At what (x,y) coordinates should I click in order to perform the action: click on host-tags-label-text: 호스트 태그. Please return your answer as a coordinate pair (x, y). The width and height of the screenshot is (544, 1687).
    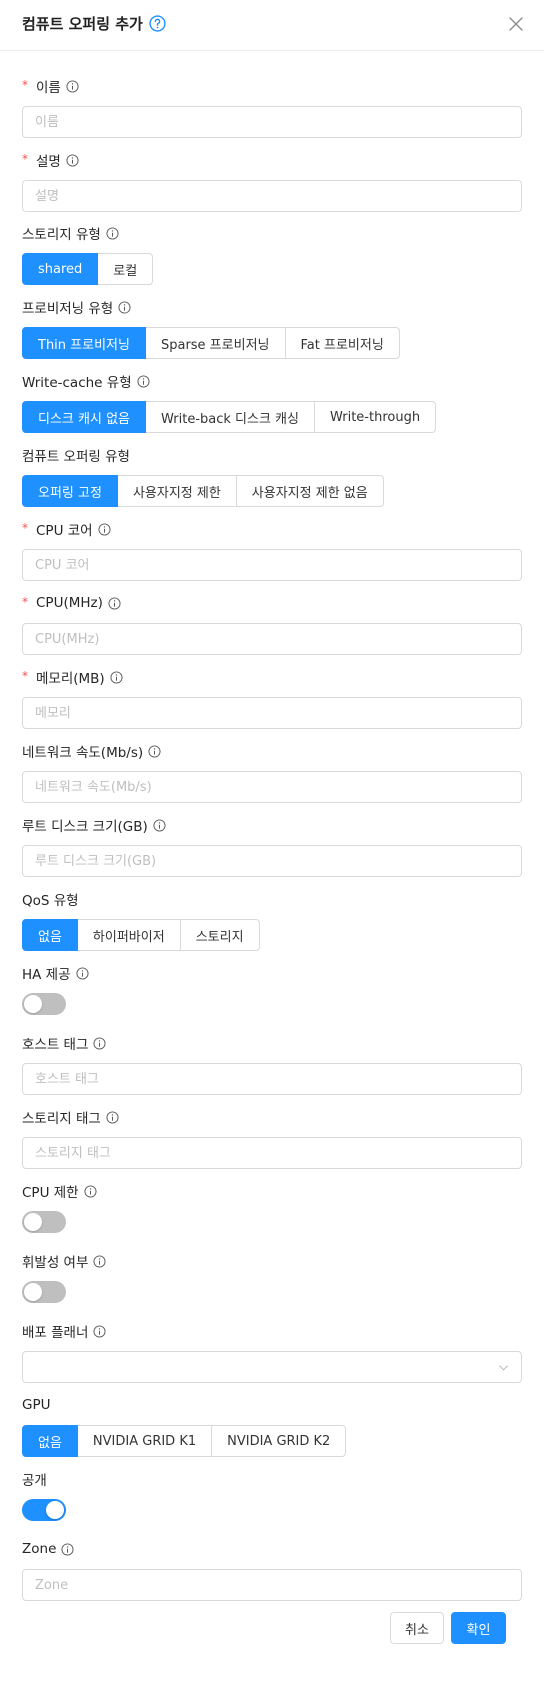
    Looking at the image, I should click on (55, 1045).